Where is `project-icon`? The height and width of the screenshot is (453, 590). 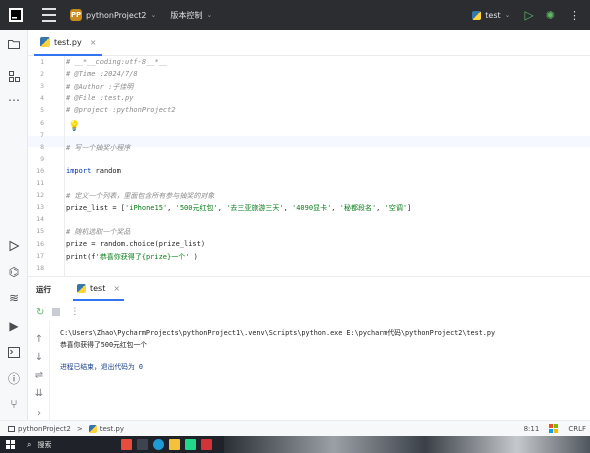
project-icon is located at coordinates (11, 428).